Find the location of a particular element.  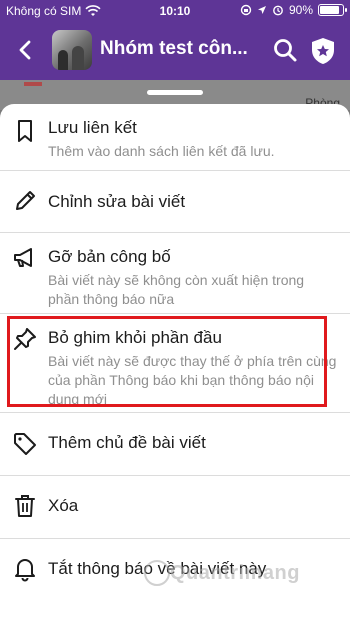

status-bar: Không có SIM 10:10 90% is located at coordinates (175, 11).